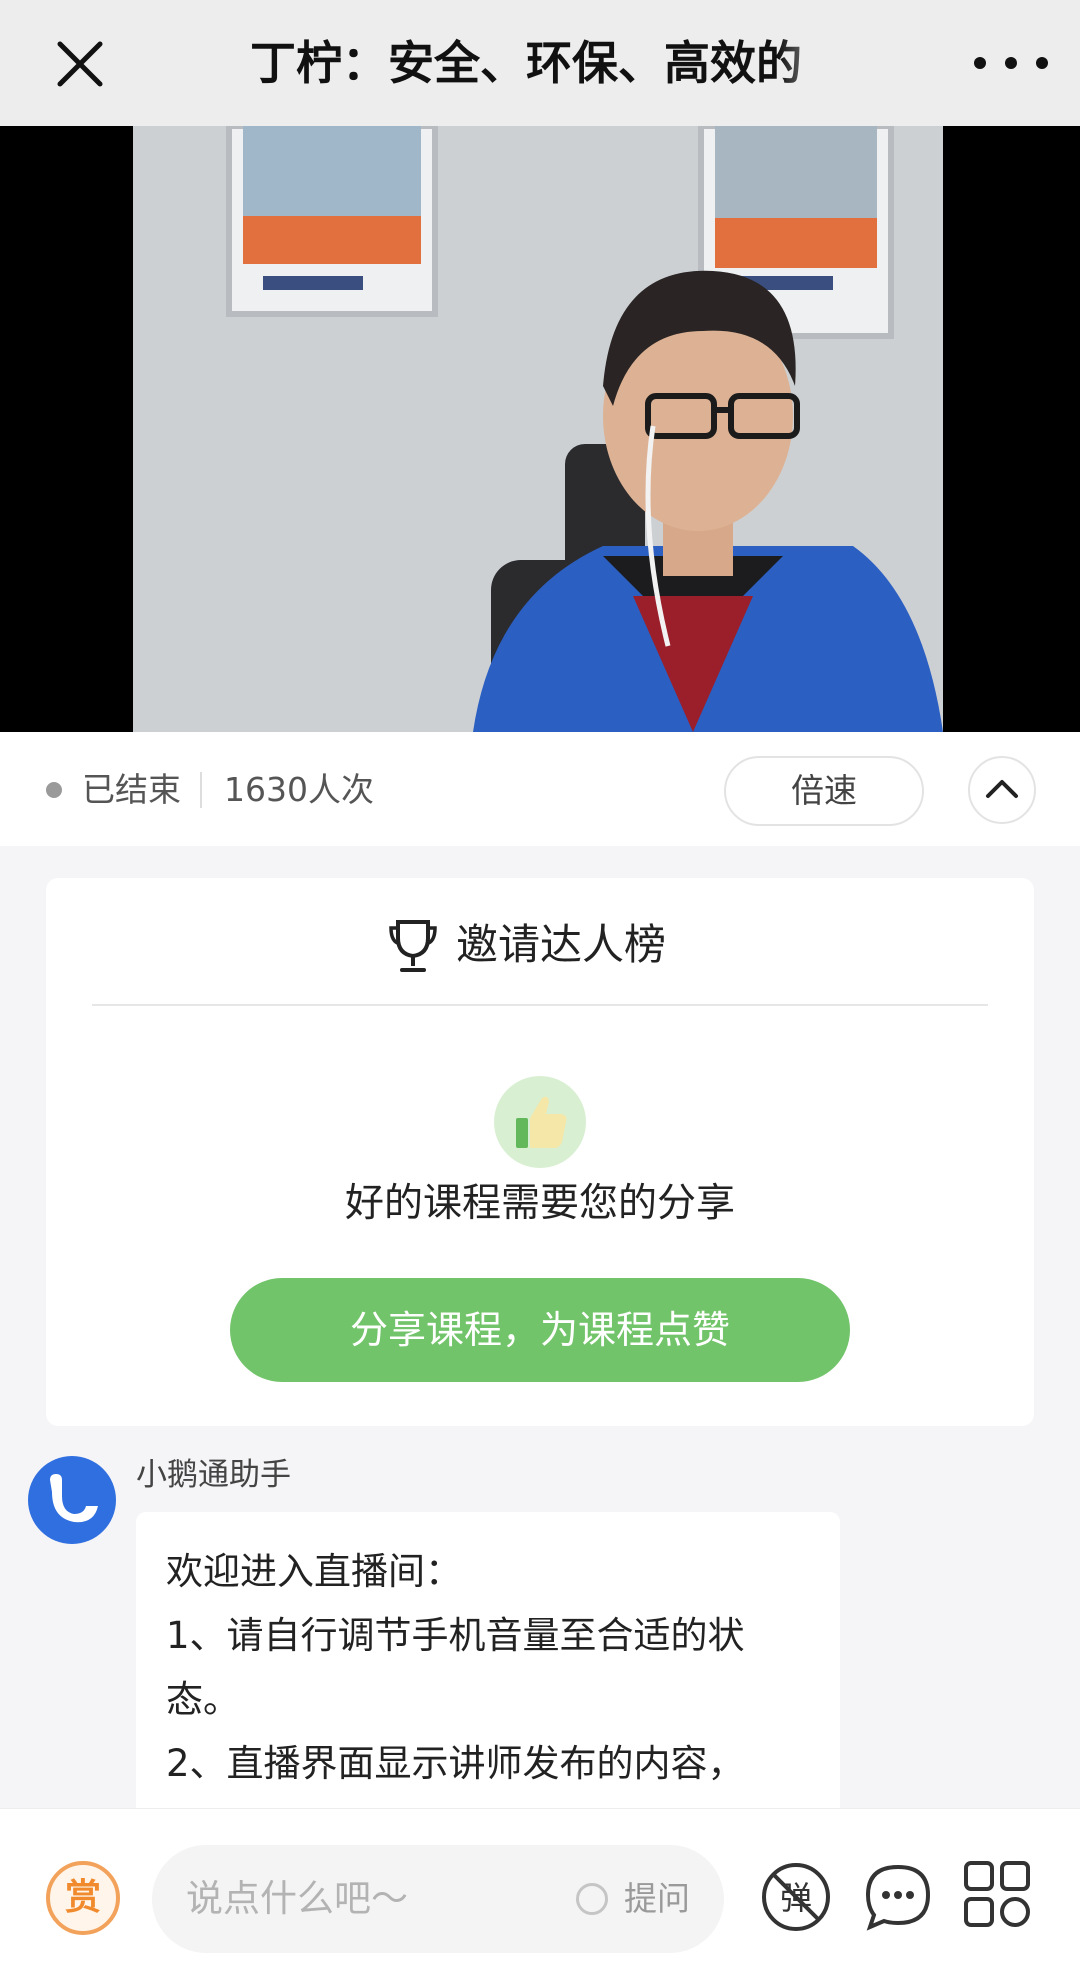 This screenshot has width=1080, height=1967. I want to click on message-line: 1、请自行调节手机音量至合适的状, so click(455, 1635).